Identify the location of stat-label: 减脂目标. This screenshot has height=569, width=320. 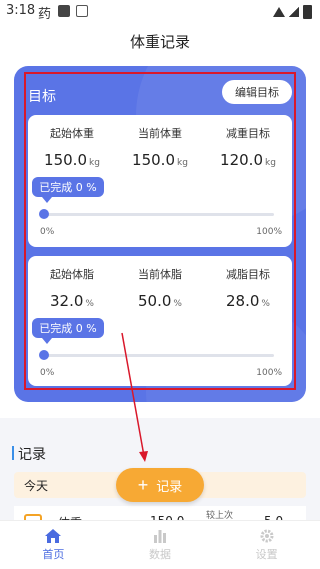
(248, 274).